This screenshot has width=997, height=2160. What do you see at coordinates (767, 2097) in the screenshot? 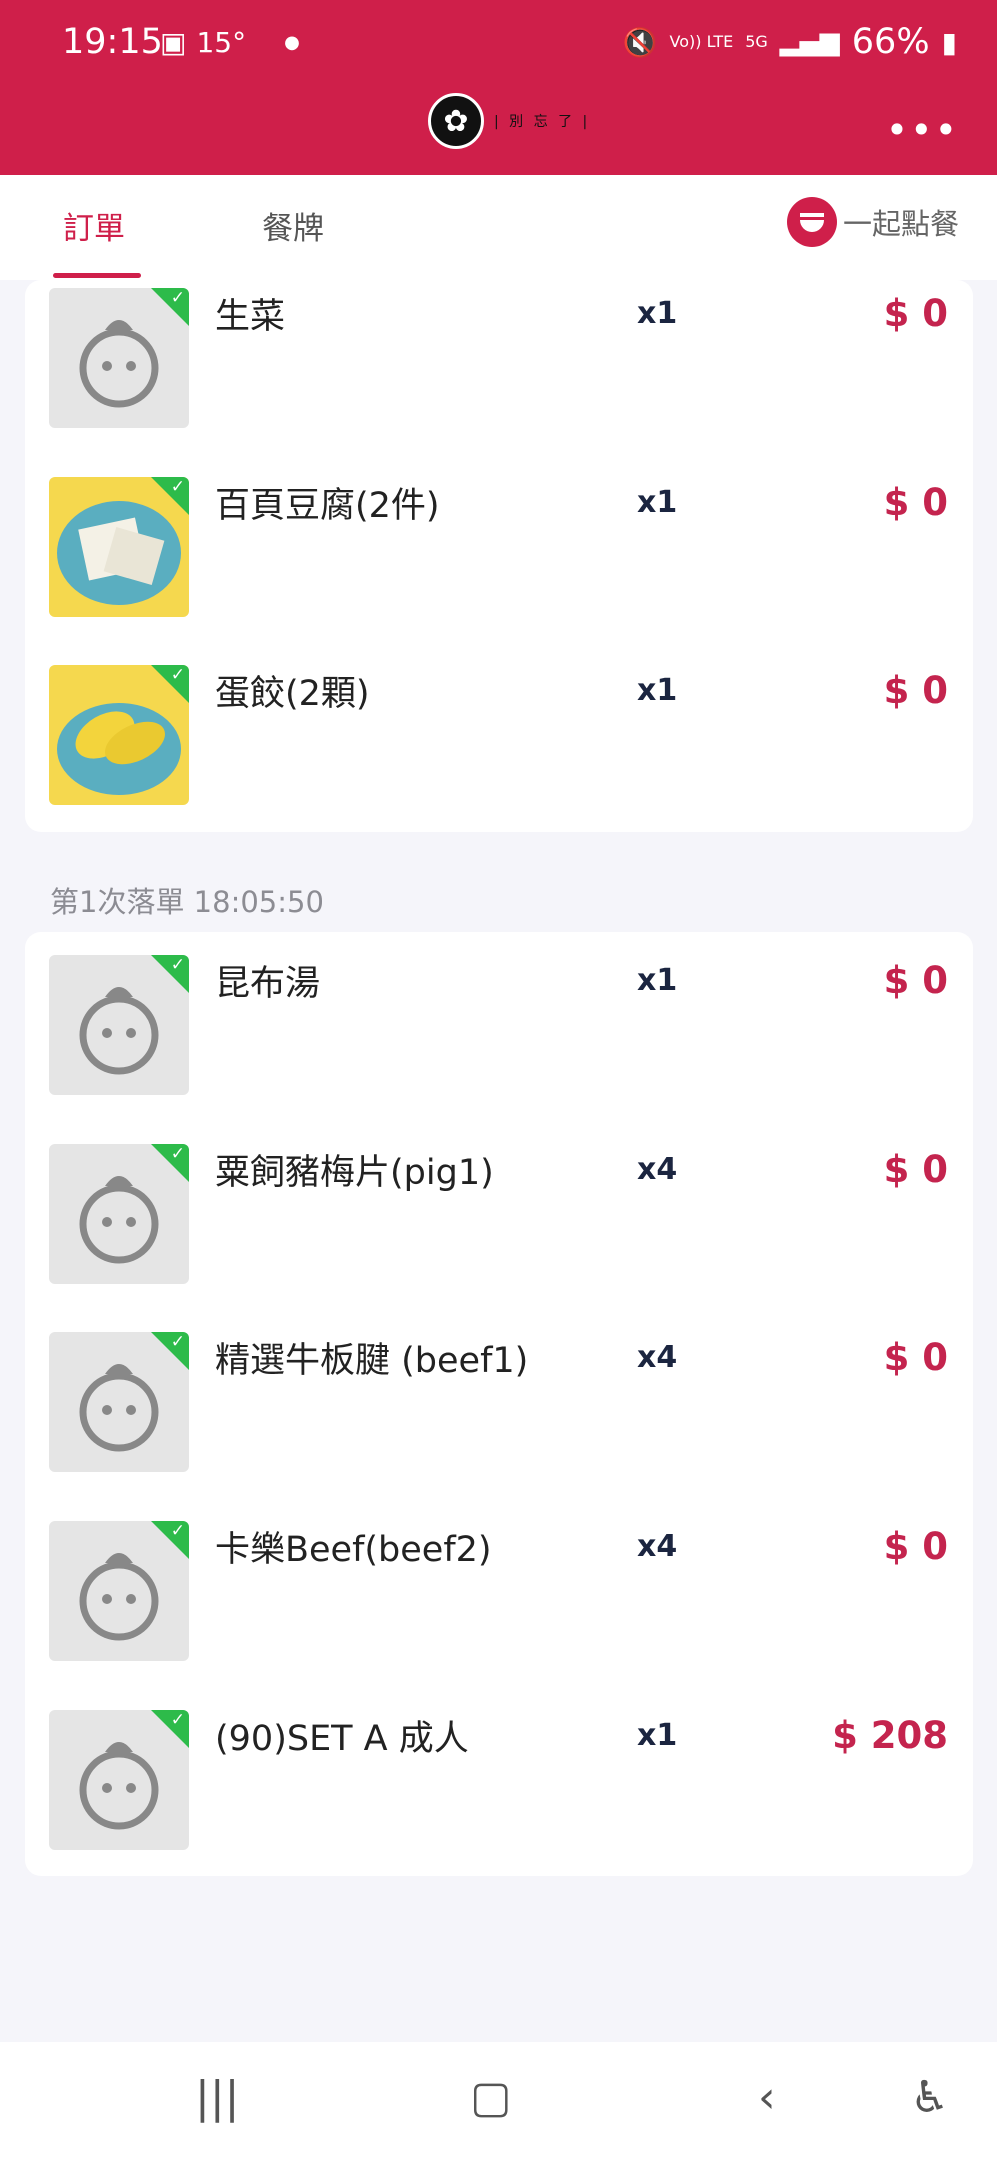
I see `back-icon: ‹` at bounding box center [767, 2097].